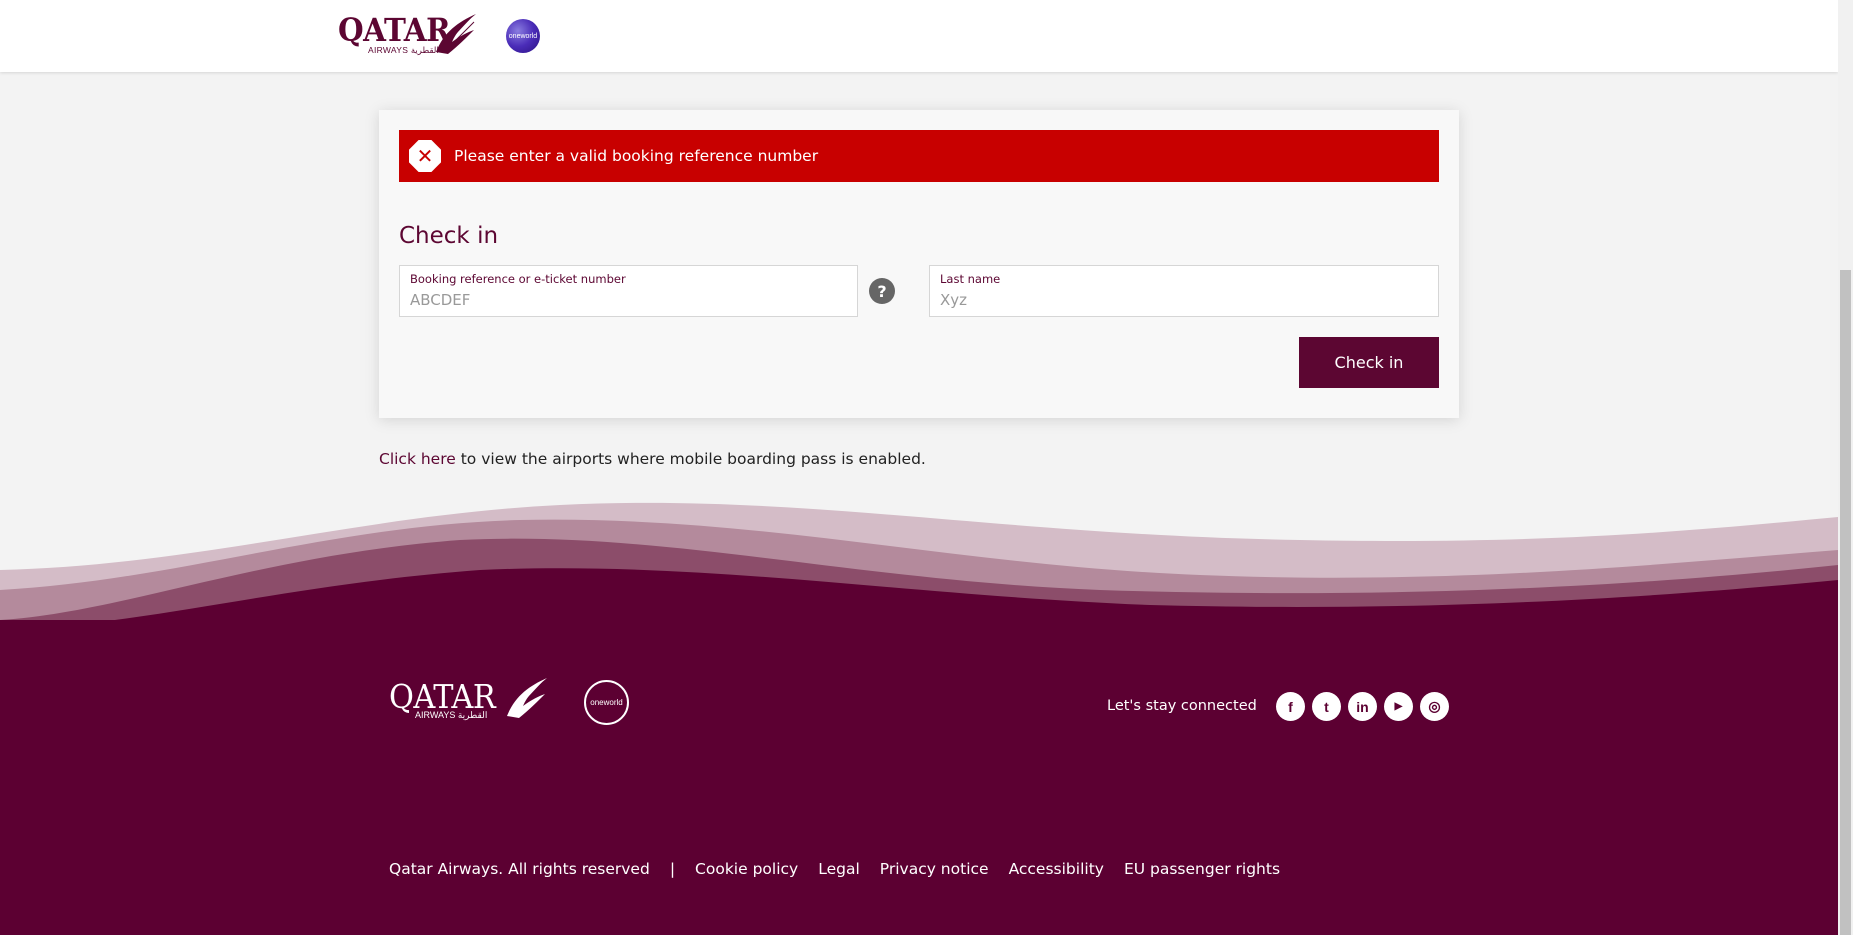  I want to click on youtube-icon: ▶, so click(1398, 706).